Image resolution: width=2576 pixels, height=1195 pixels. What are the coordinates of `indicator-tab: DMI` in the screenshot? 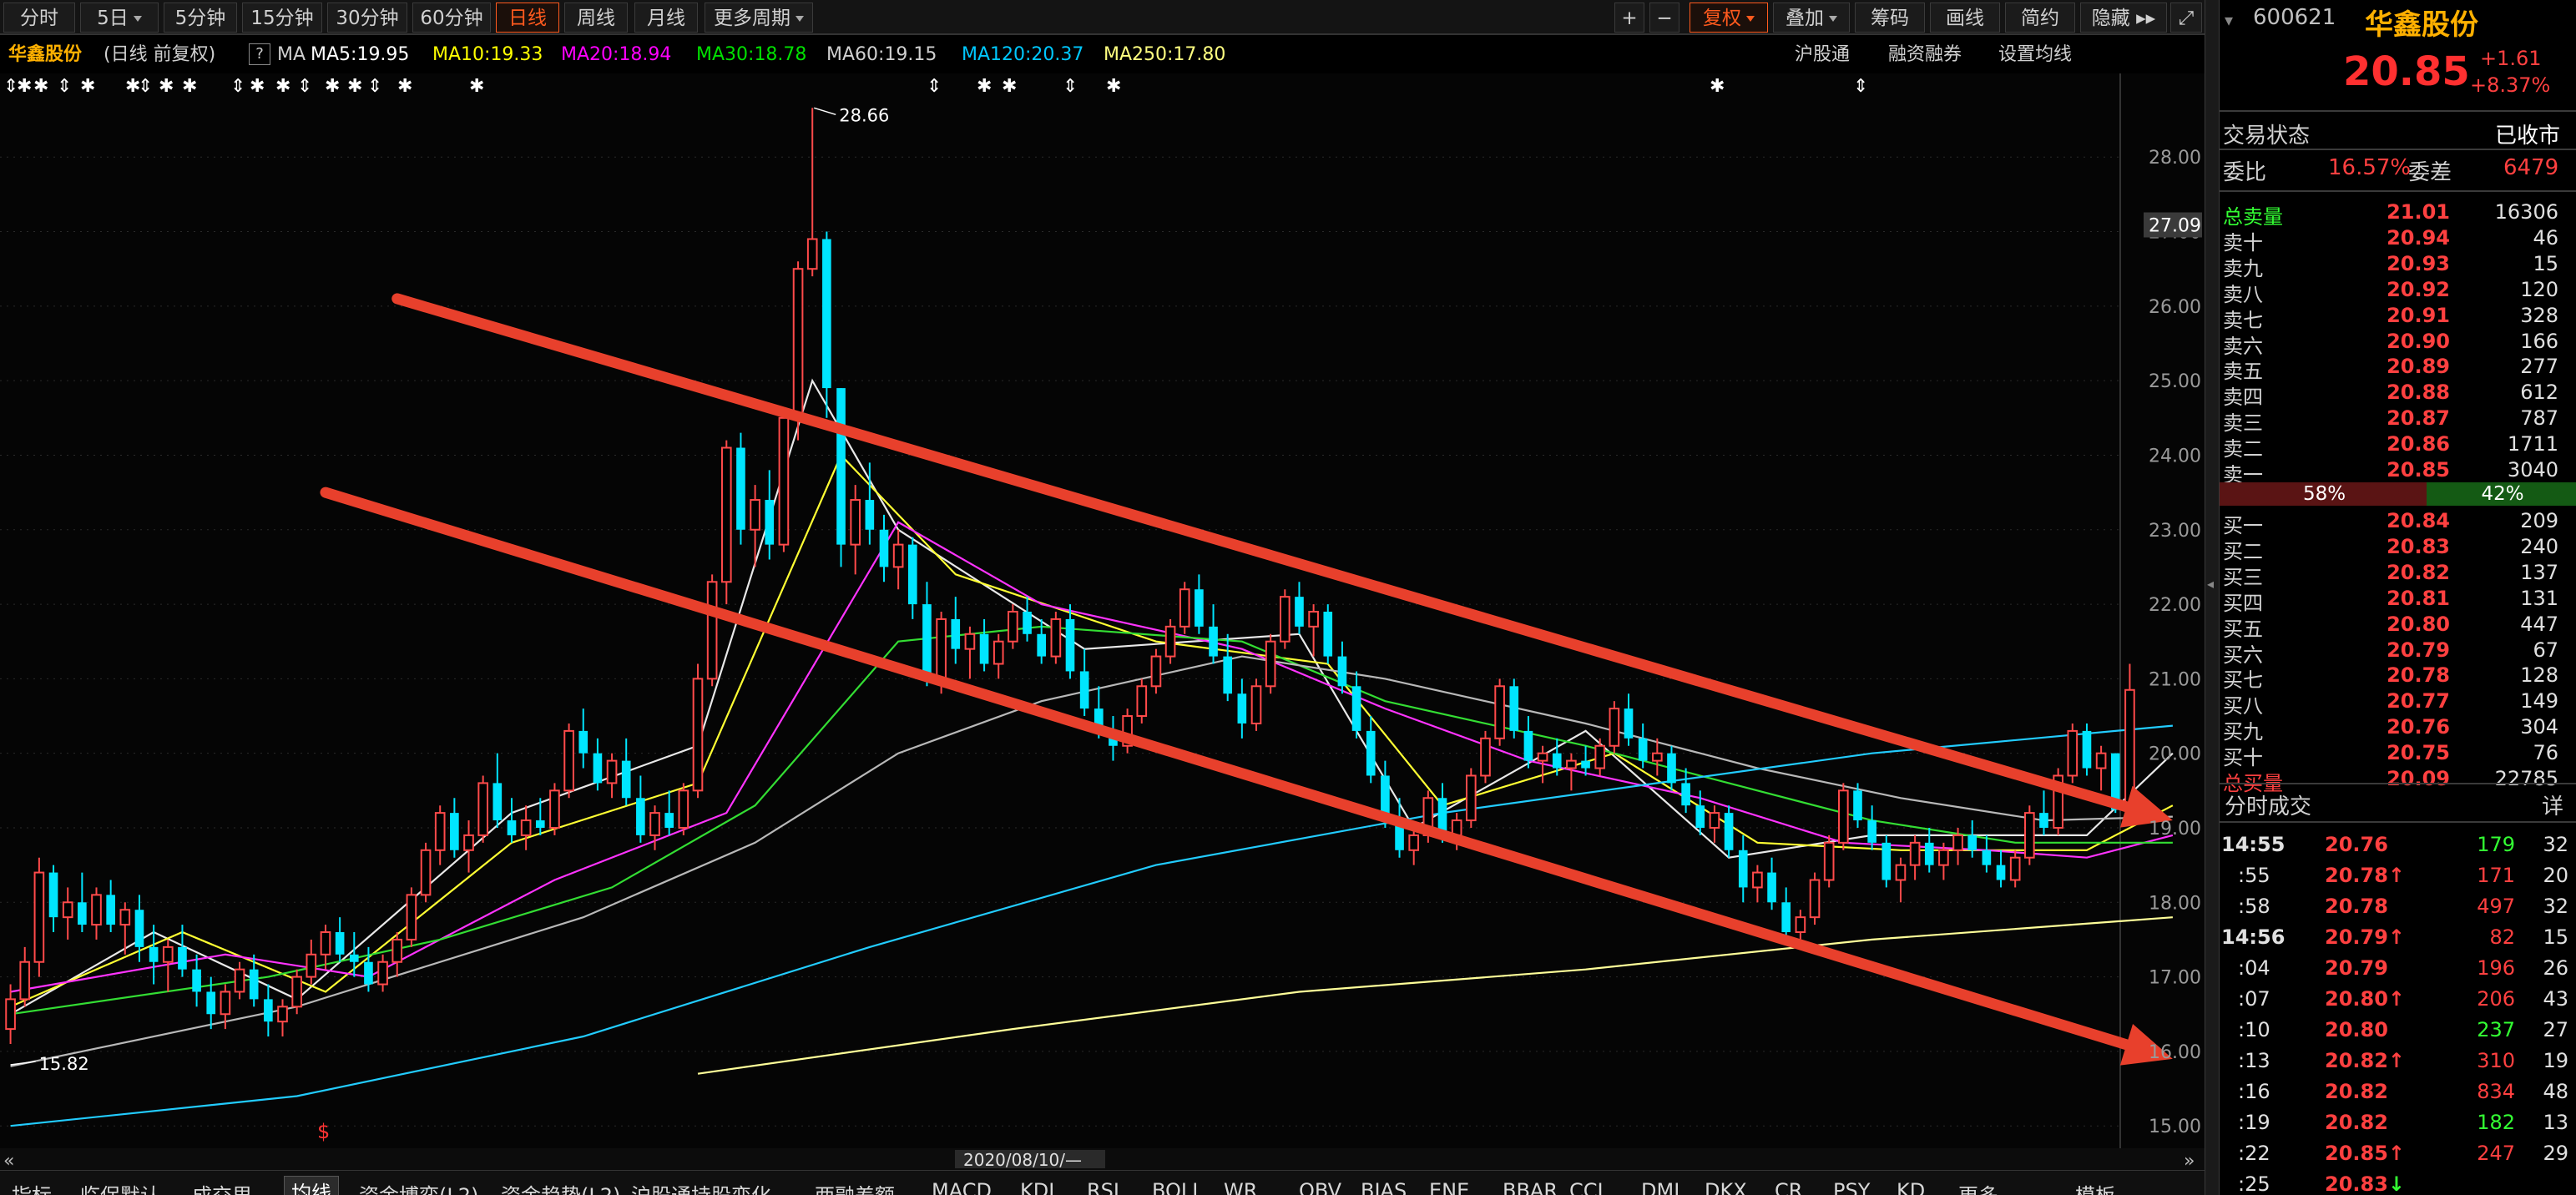 It's located at (1660, 1187).